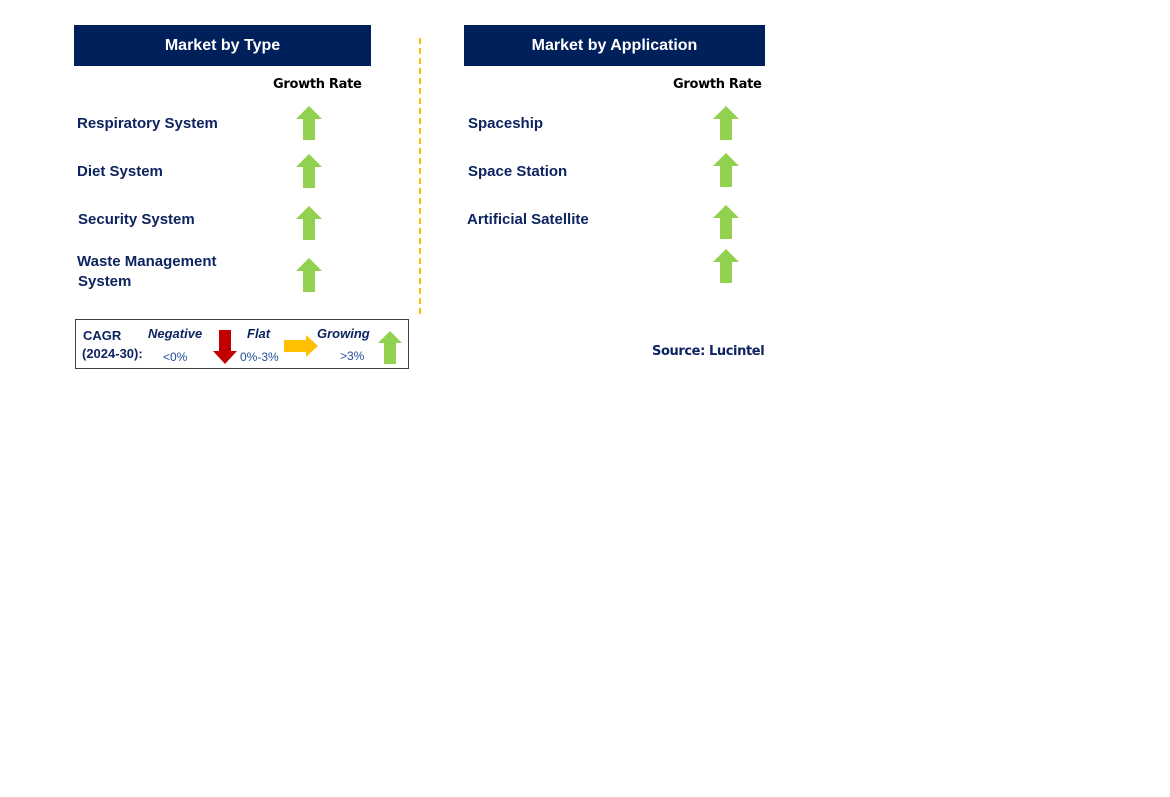  I want to click on down-arrow-icon, so click(225, 347).